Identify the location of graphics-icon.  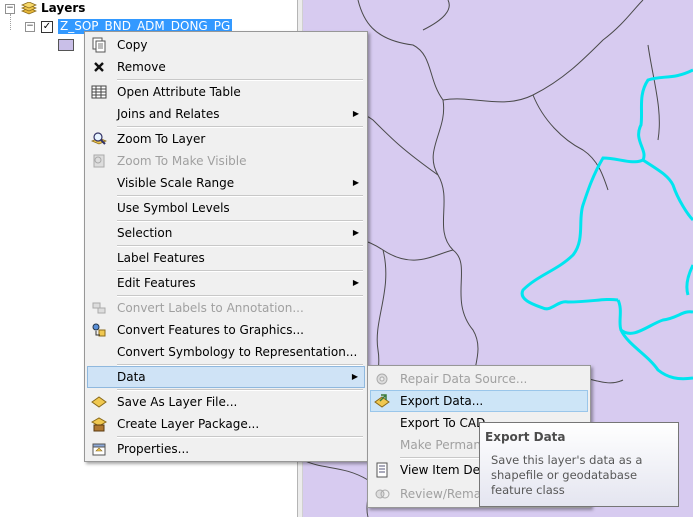
(99, 330).